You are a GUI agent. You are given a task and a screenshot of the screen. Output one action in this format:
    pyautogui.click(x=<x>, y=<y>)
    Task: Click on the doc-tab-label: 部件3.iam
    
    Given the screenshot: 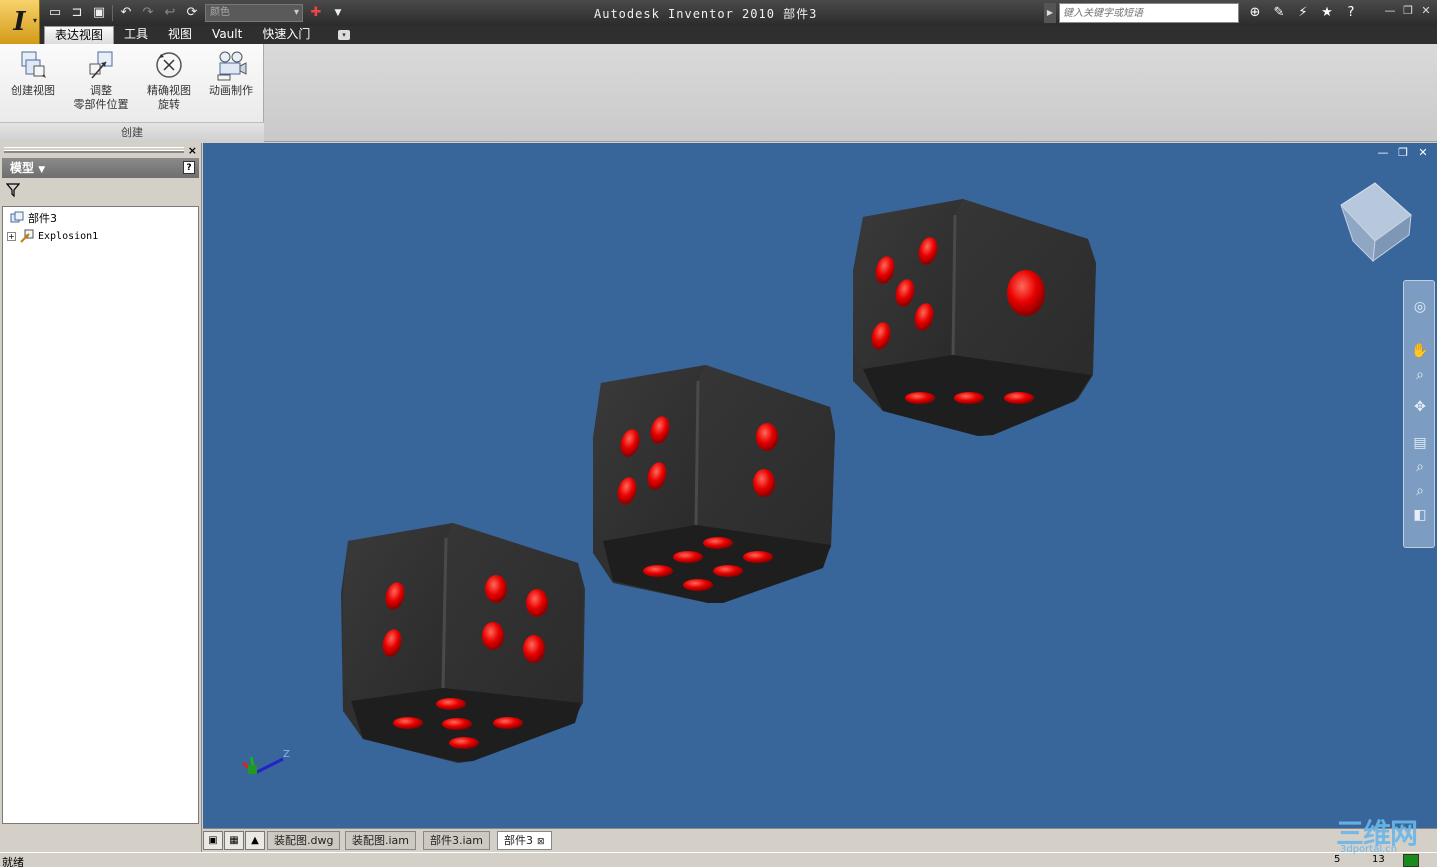 What is the action you would take?
    pyautogui.click(x=457, y=840)
    